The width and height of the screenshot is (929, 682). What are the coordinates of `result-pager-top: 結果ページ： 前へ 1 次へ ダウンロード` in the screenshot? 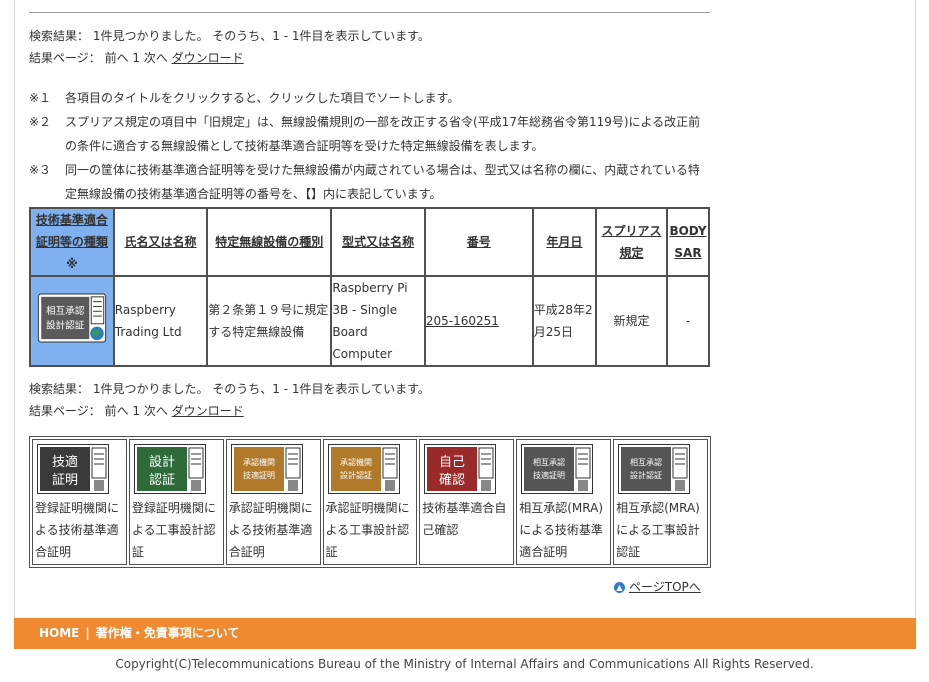 It's located at (136, 58).